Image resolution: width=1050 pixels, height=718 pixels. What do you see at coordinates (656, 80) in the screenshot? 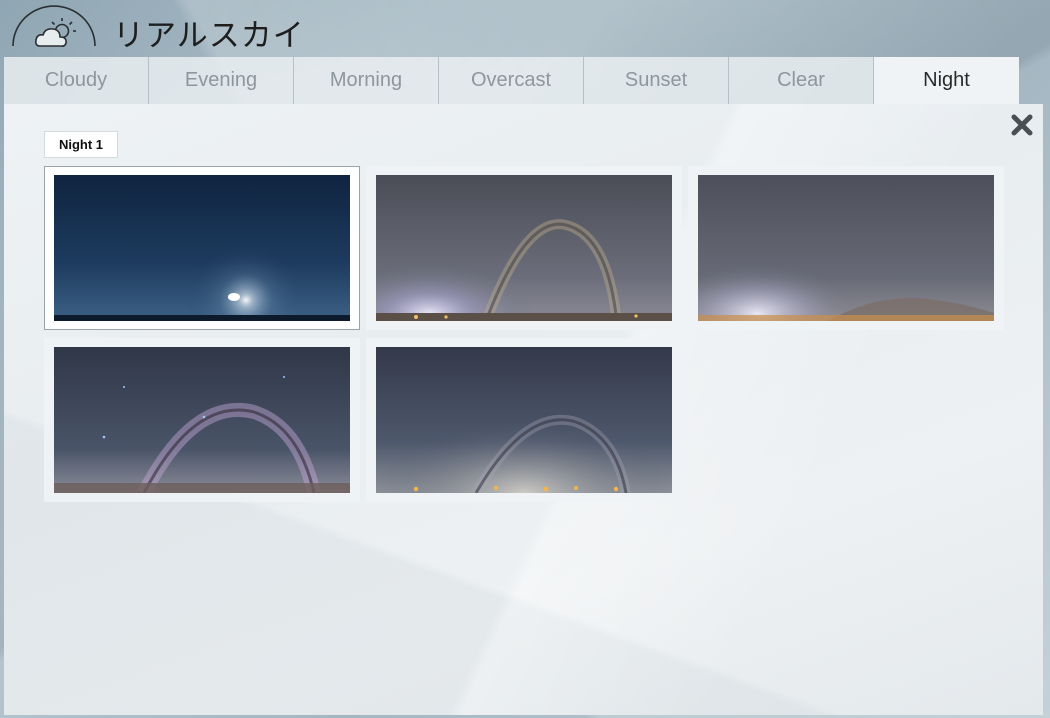
I see `tab-sunset: Sunset` at bounding box center [656, 80].